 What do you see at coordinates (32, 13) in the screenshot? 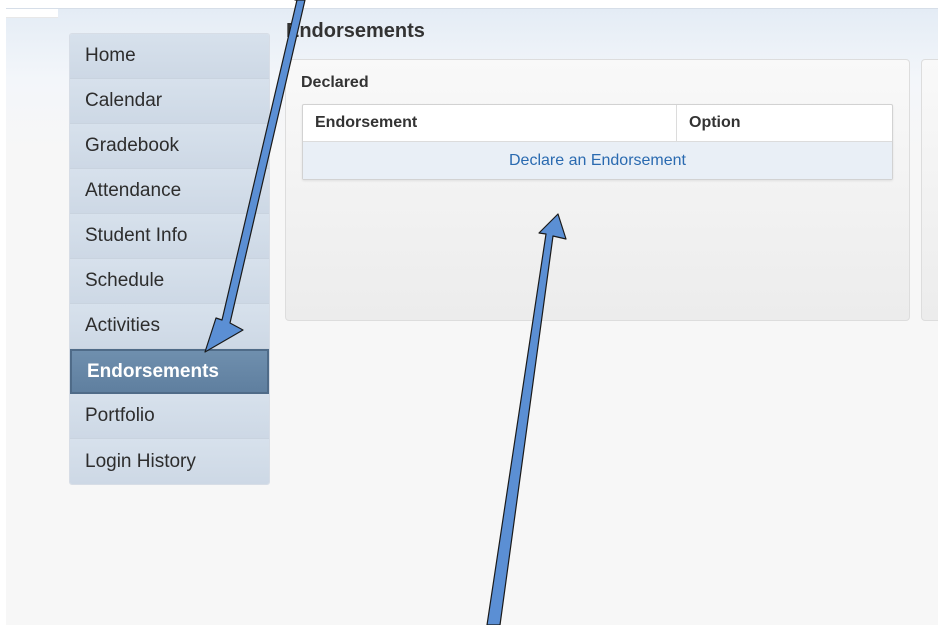
I see `header-strip` at bounding box center [32, 13].